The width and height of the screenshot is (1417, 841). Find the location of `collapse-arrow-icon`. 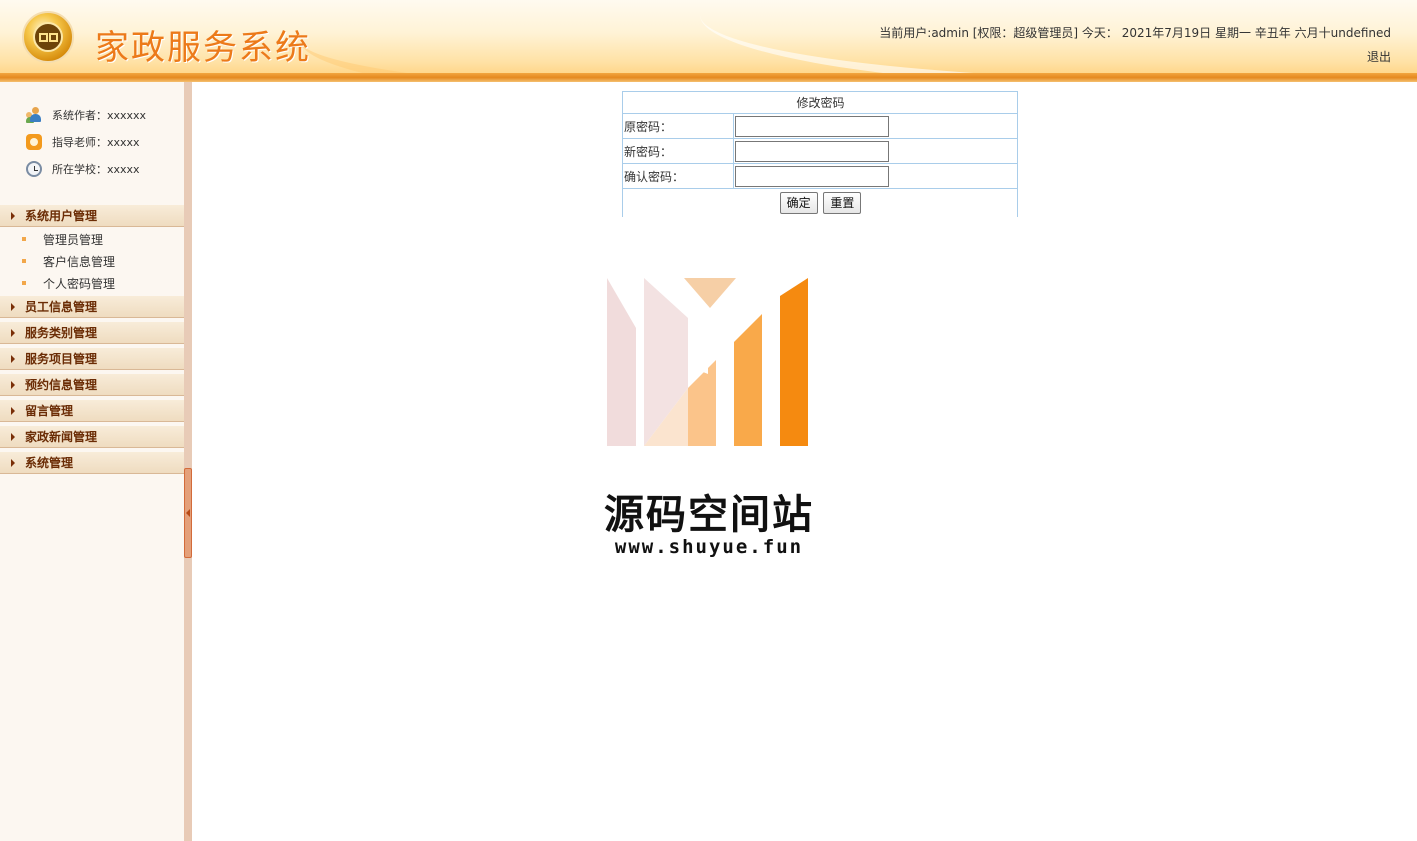

collapse-arrow-icon is located at coordinates (188, 513).